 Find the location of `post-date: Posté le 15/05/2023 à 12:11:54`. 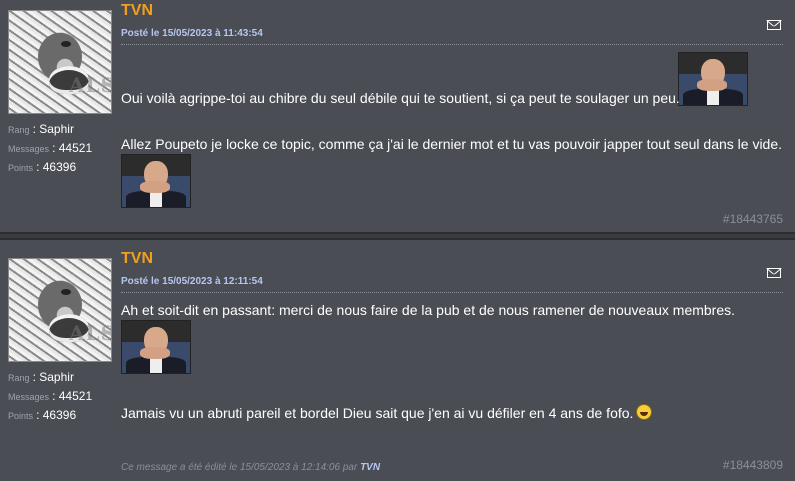

post-date: Posté le 15/05/2023 à 12:11:54 is located at coordinates (192, 281).